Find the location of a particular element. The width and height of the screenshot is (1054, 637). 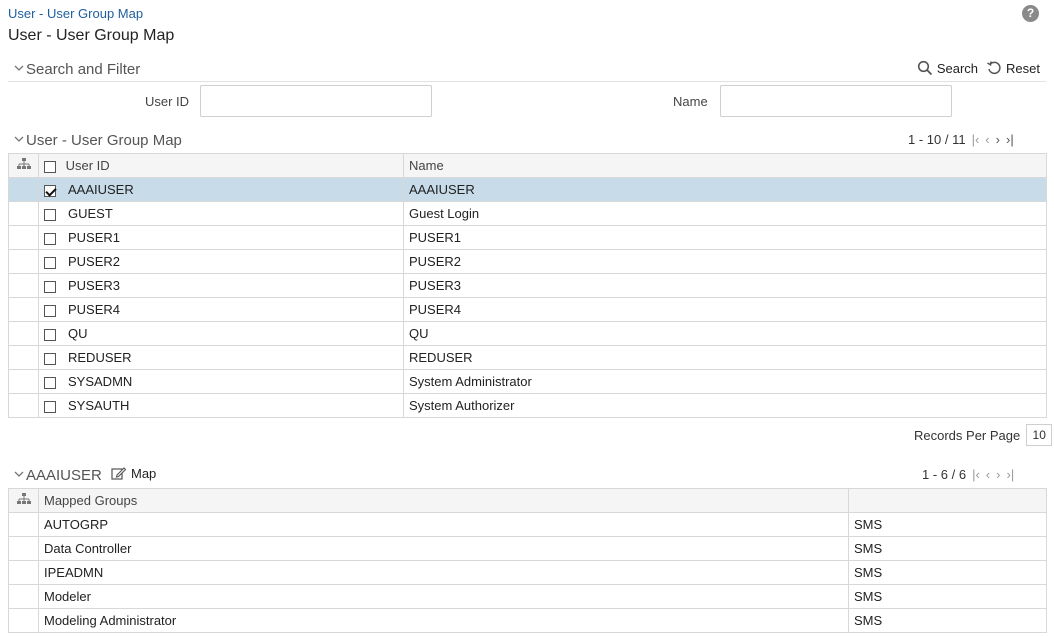

search-filter-actions: Search Reset is located at coordinates (978, 68).